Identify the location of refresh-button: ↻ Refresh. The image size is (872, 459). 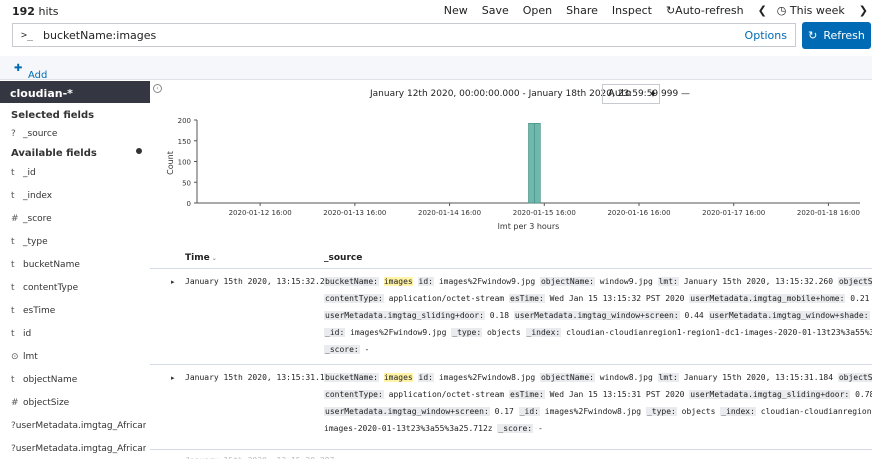
(836, 35).